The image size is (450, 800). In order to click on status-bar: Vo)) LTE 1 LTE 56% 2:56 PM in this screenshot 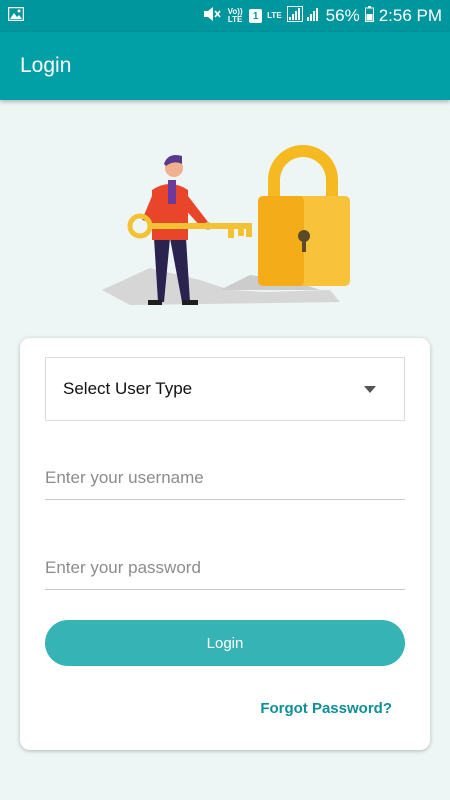, I will do `click(225, 16)`.